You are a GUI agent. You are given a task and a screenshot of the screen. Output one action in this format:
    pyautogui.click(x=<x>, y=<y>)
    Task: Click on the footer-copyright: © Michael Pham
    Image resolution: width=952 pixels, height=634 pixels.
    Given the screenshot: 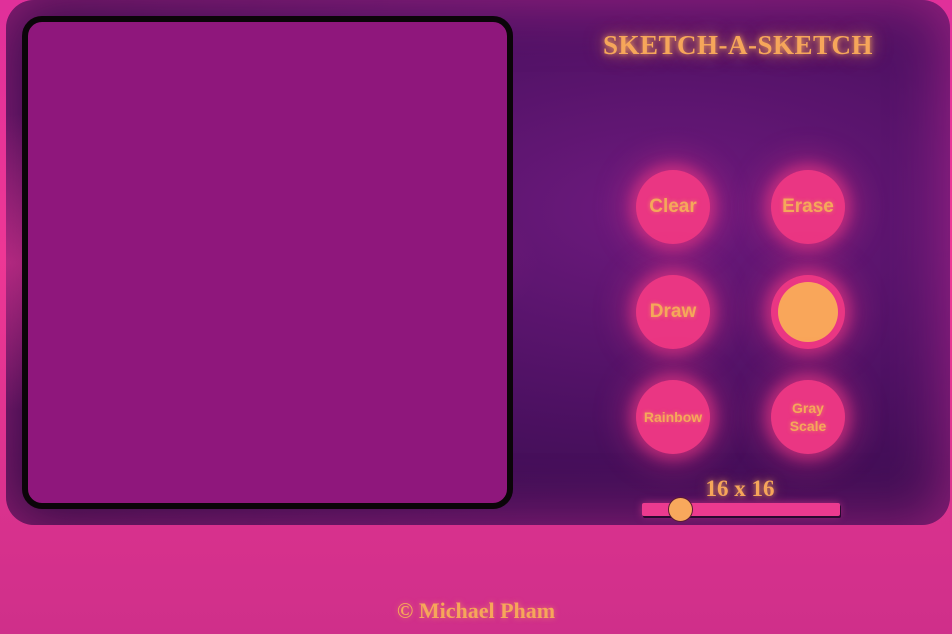 What is the action you would take?
    pyautogui.click(x=476, y=610)
    